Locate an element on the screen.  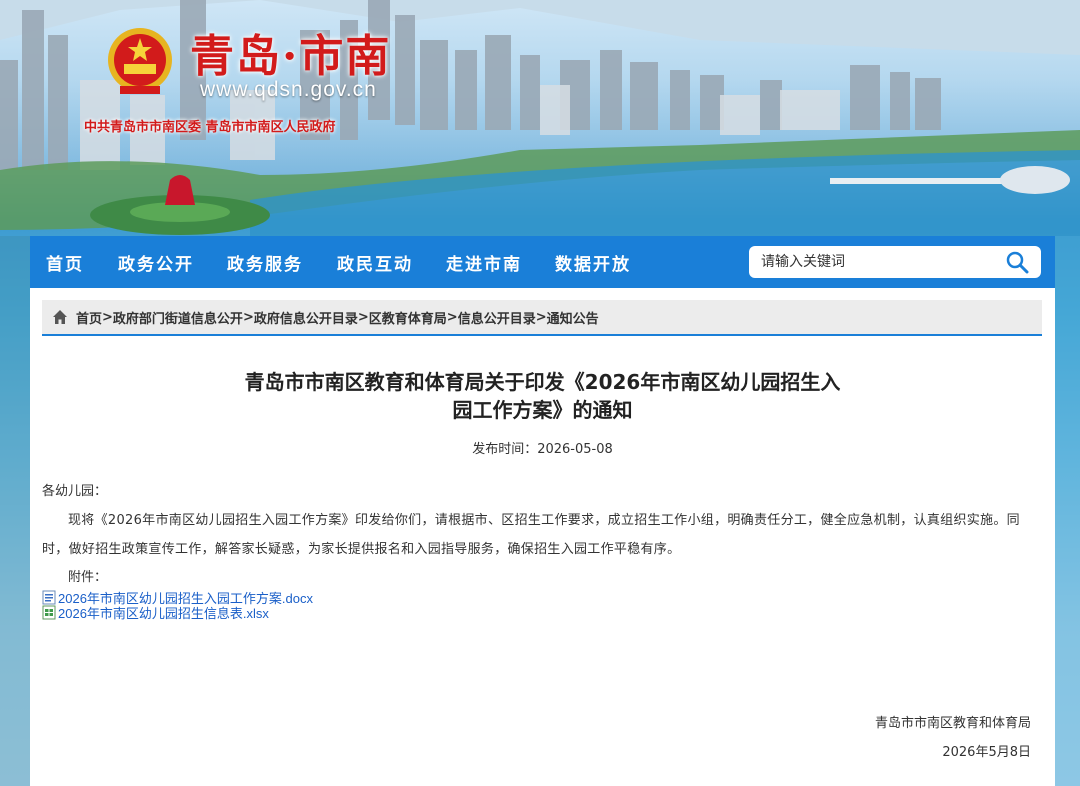
publish-date-value: 2026-05-08 is located at coordinates (575, 449).